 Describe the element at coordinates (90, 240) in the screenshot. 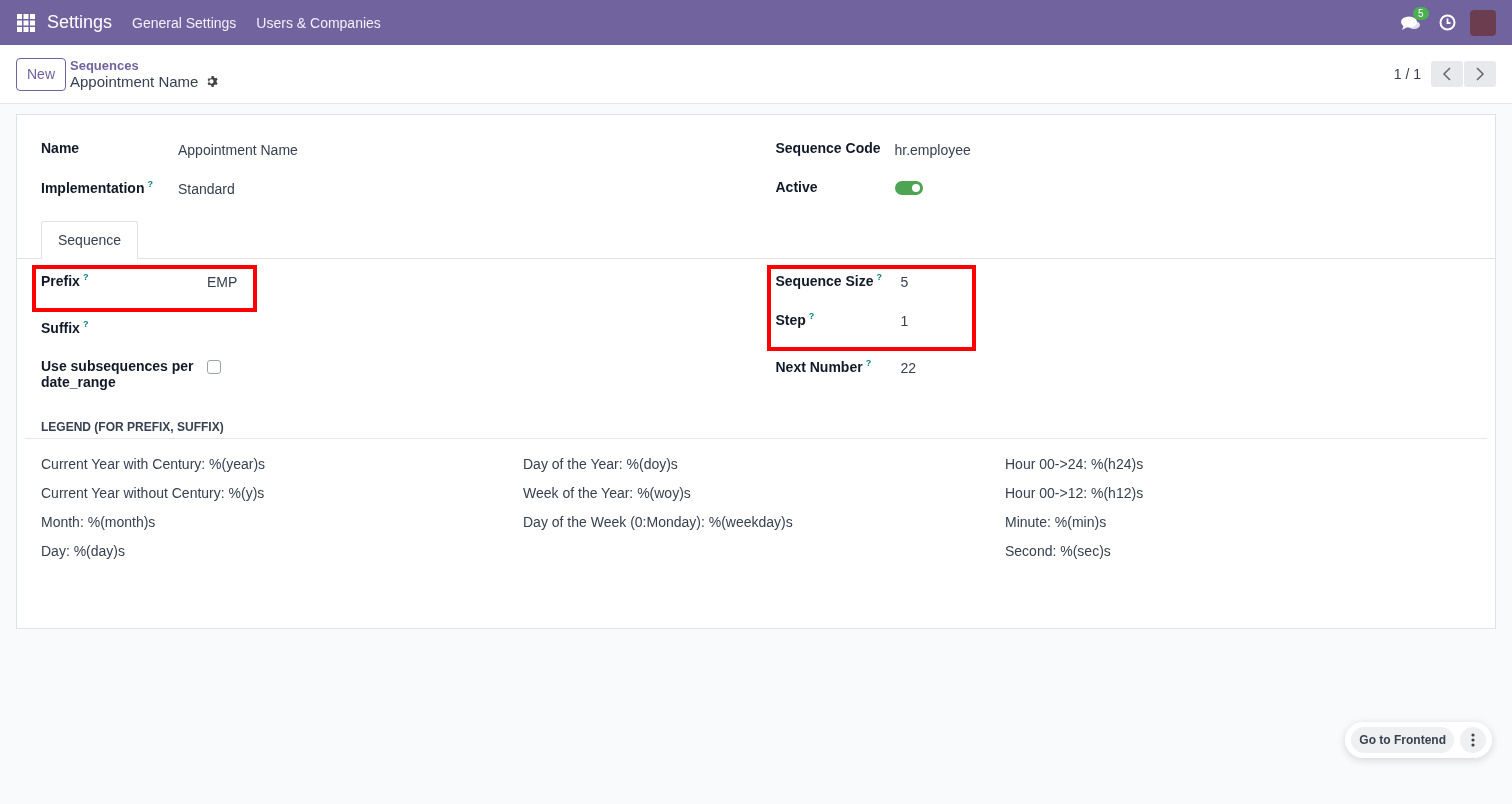

I see `tab: Sequence` at that location.